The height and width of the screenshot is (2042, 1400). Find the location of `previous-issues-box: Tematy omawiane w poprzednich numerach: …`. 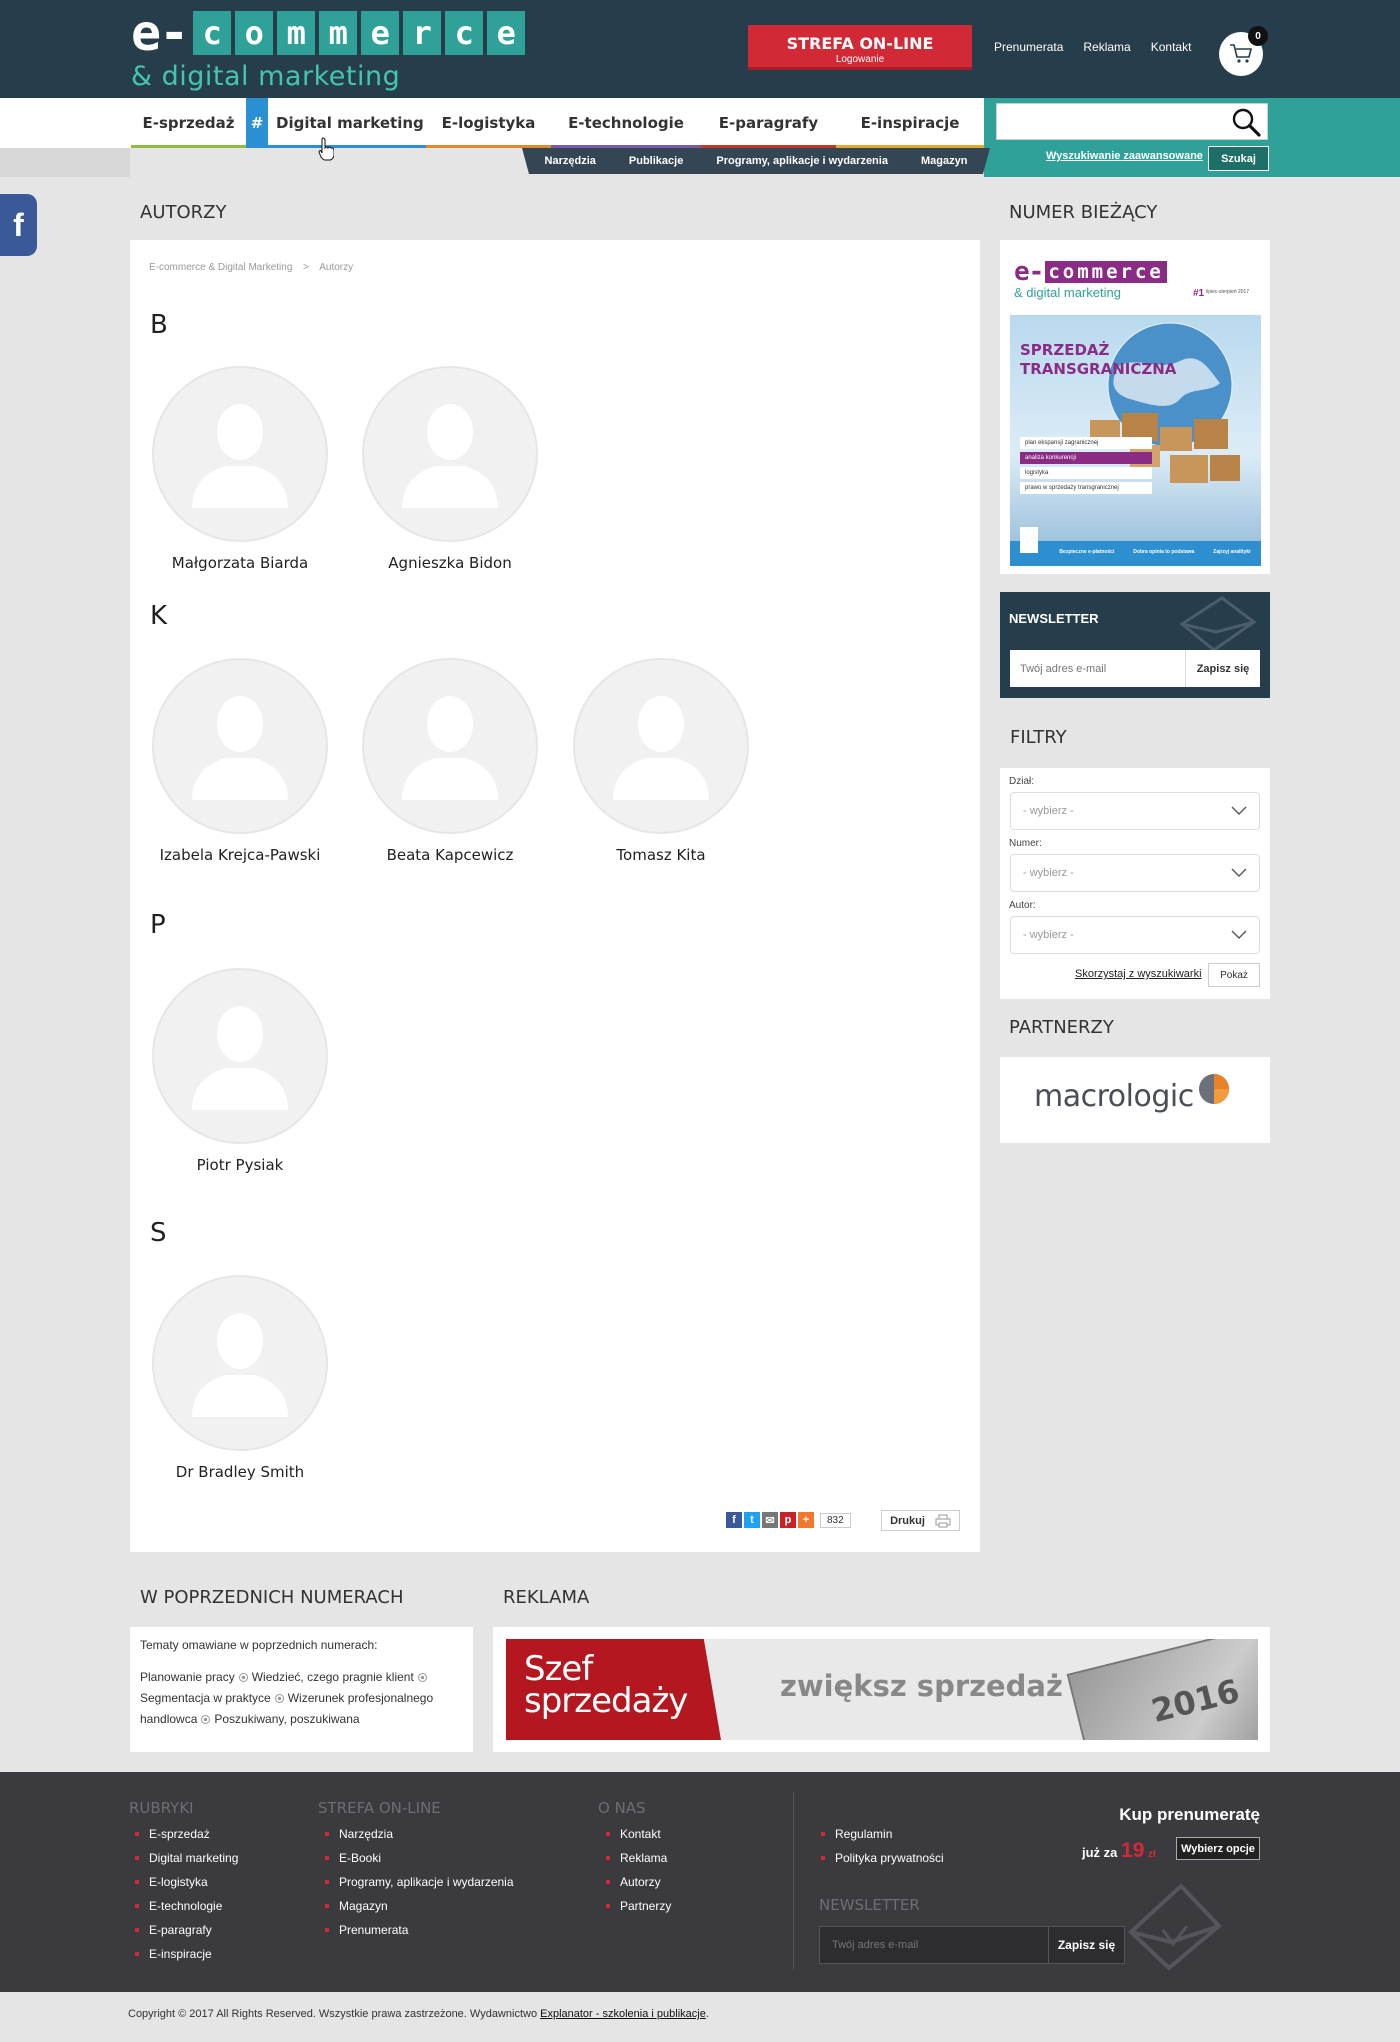

previous-issues-box: Tematy omawiane w poprzednich numerach: … is located at coordinates (301, 1689).